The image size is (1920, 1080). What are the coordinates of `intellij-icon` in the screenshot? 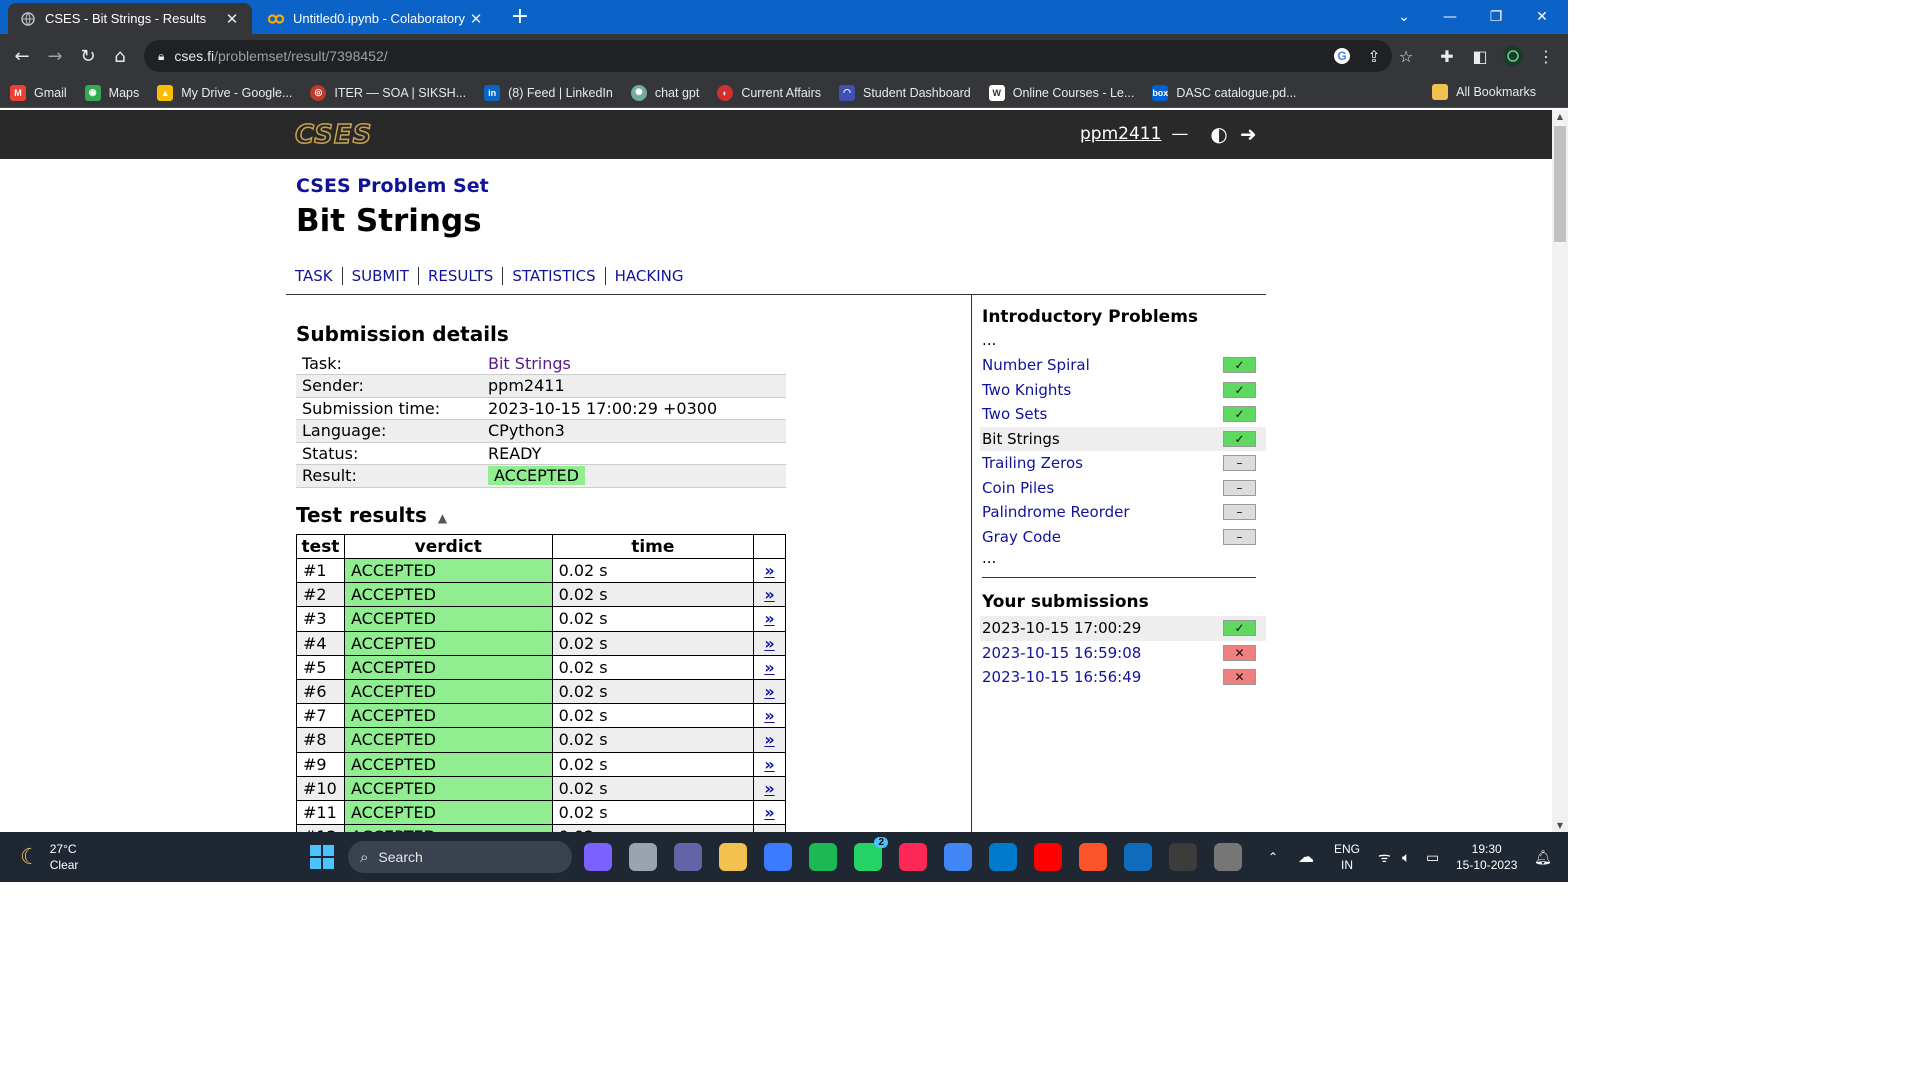 It's located at (913, 857).